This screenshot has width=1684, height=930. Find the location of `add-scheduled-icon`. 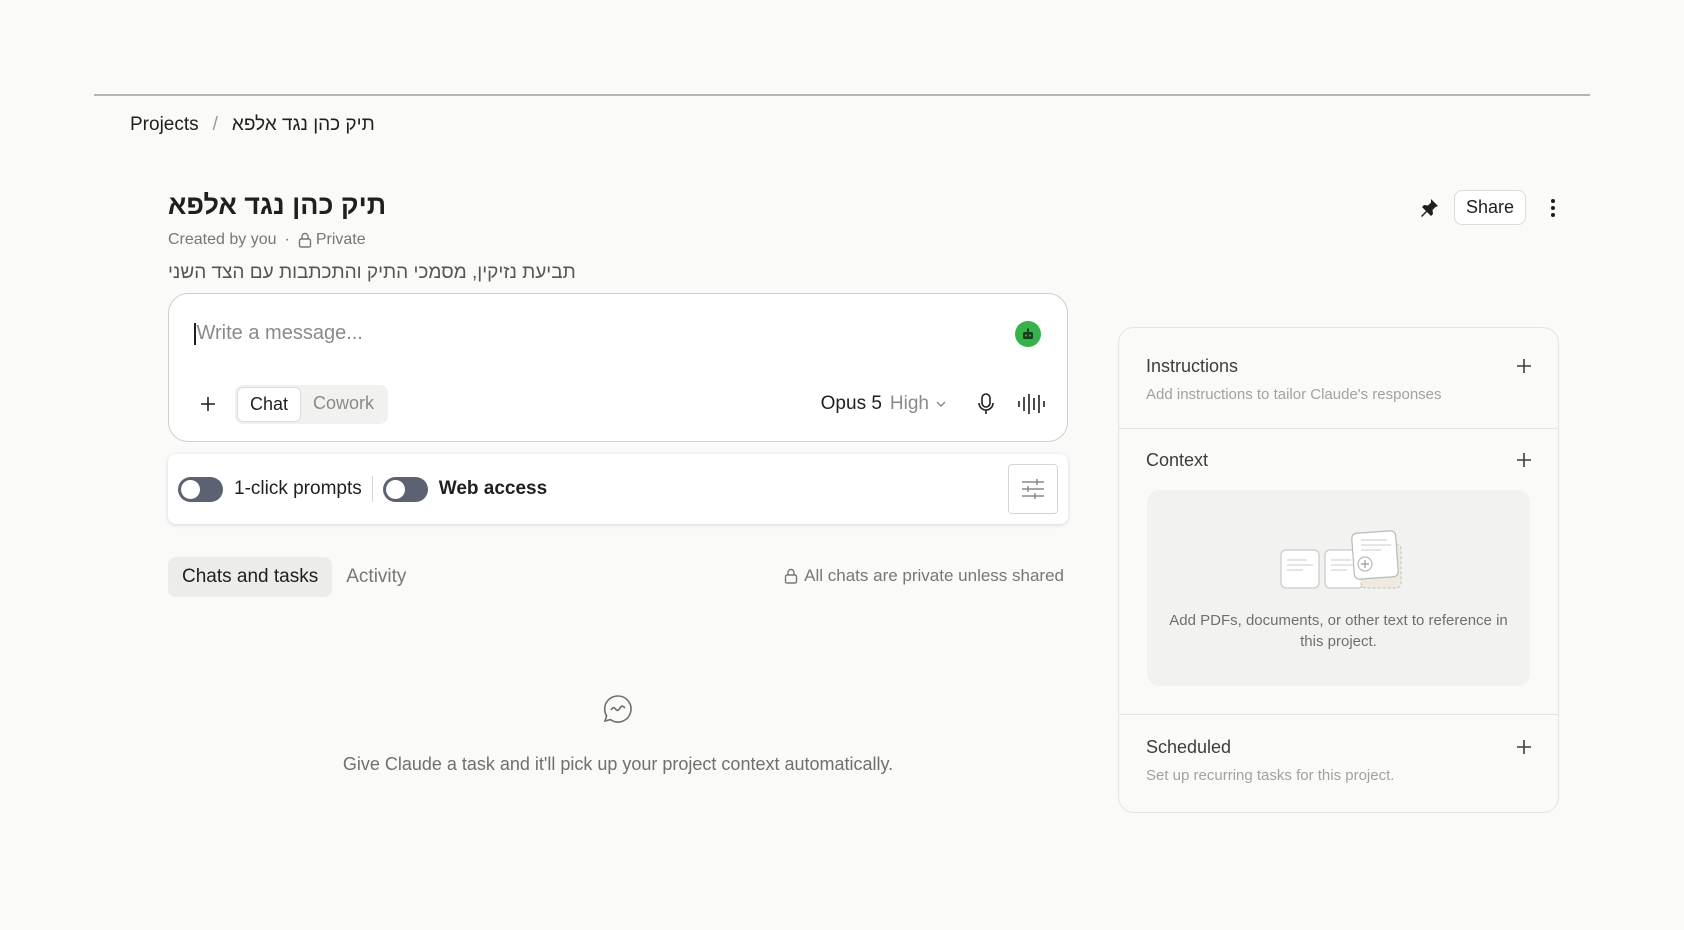

add-scheduled-icon is located at coordinates (1524, 747).